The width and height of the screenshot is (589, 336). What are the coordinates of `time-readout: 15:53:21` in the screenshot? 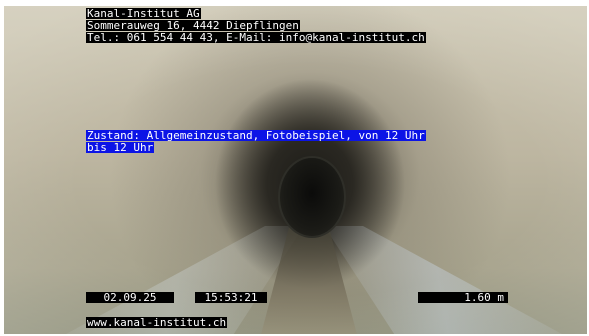 It's located at (231, 297).